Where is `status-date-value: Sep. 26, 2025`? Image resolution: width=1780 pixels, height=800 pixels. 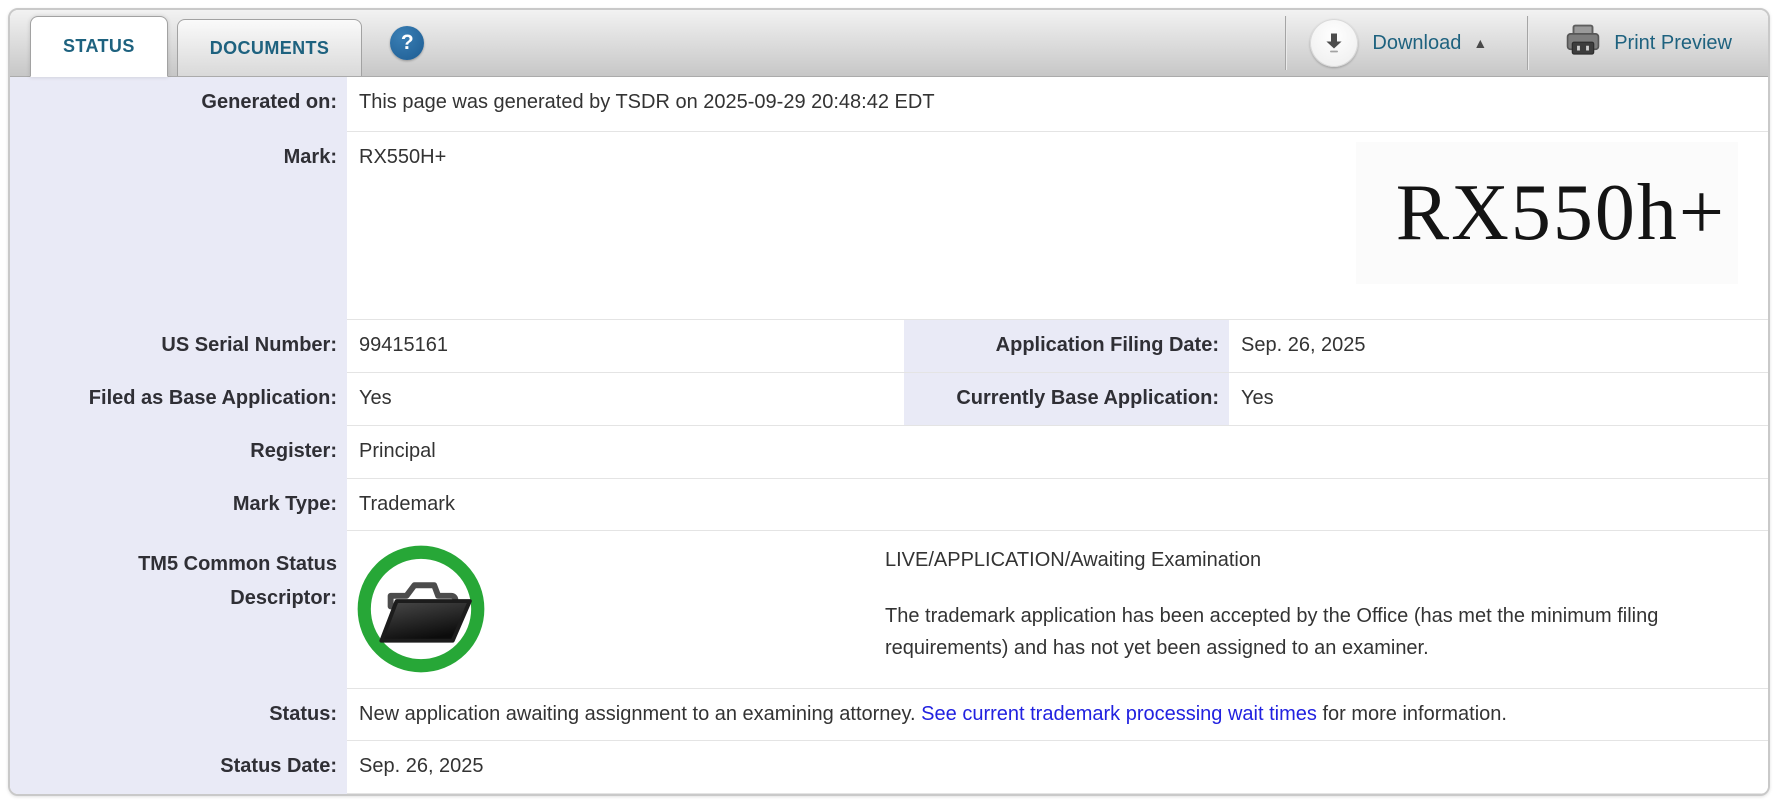 status-date-value: Sep. 26, 2025 is located at coordinates (1057, 767).